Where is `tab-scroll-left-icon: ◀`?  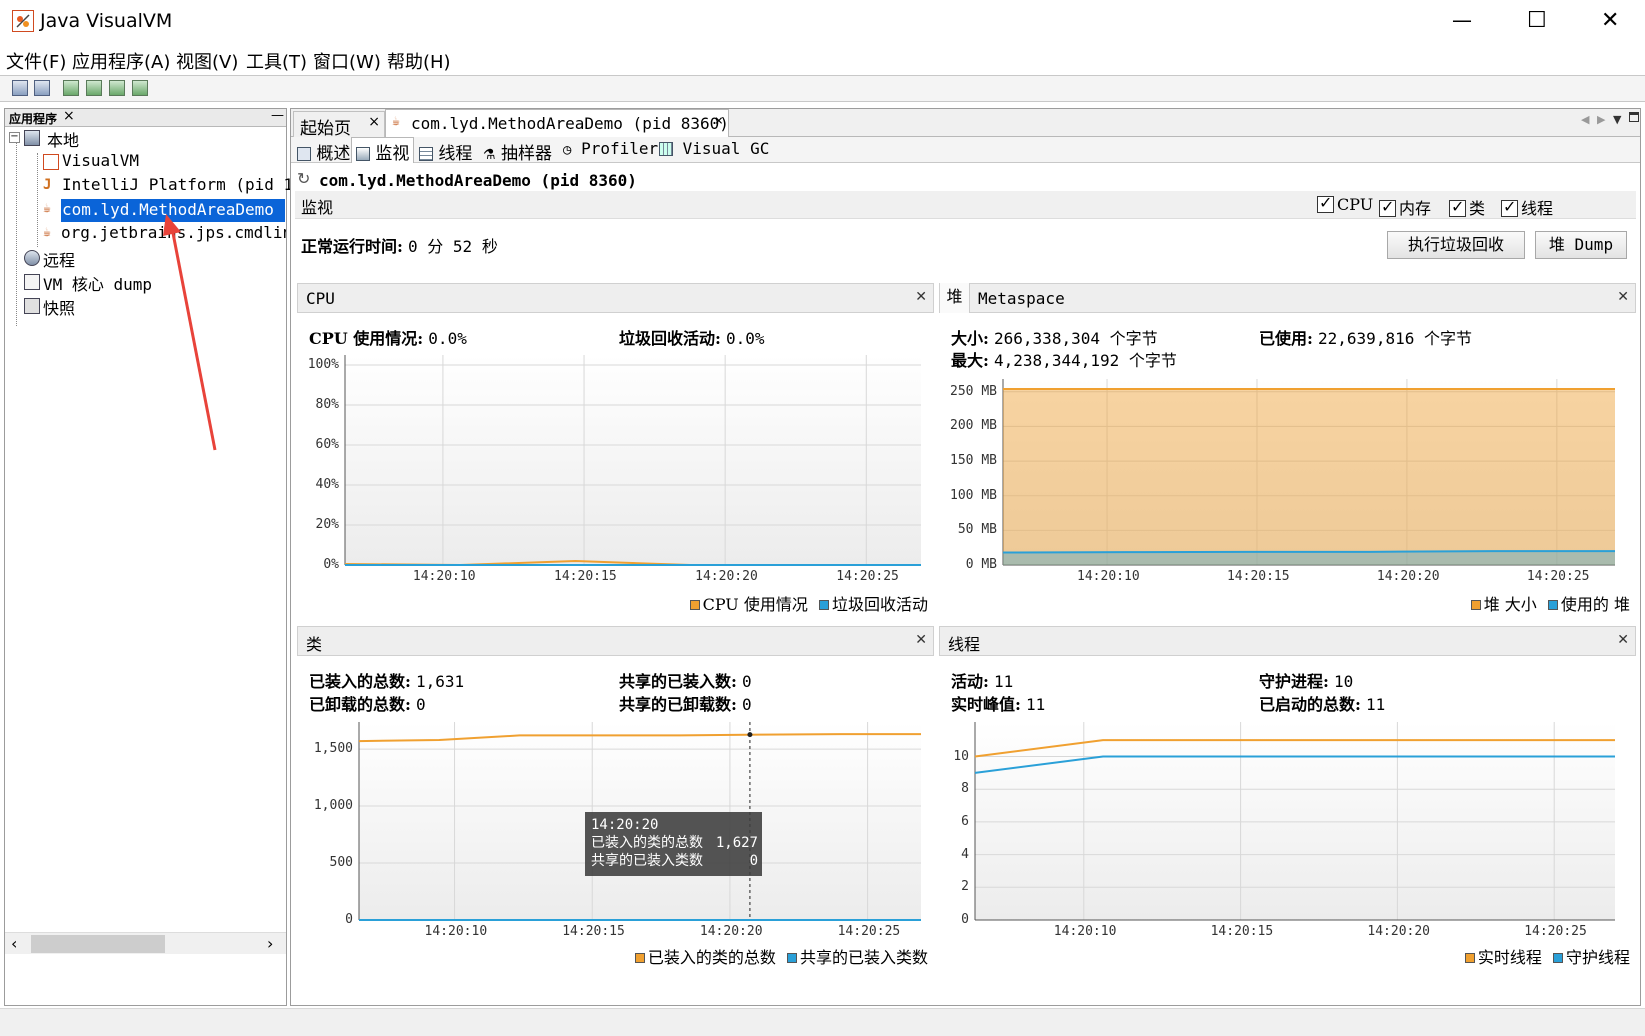
tab-scroll-left-icon: ◀ is located at coordinates (1585, 119).